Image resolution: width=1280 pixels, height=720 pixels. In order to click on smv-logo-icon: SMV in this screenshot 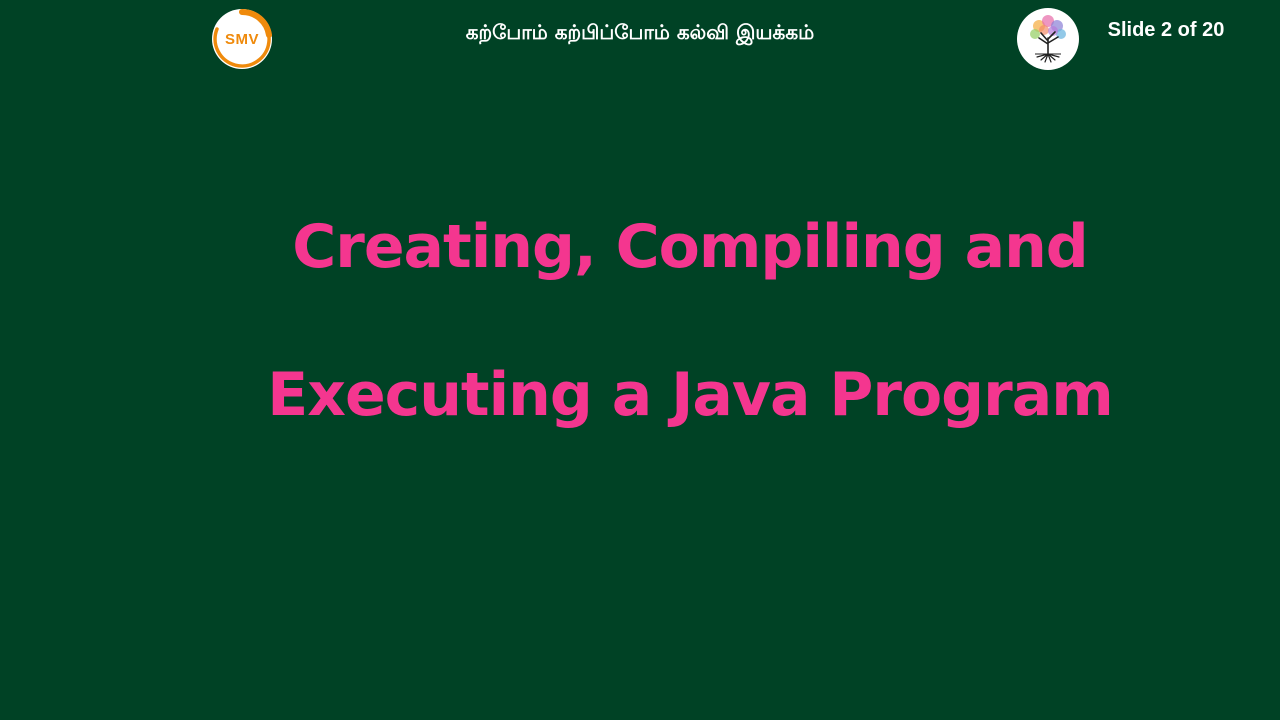, I will do `click(242, 39)`.